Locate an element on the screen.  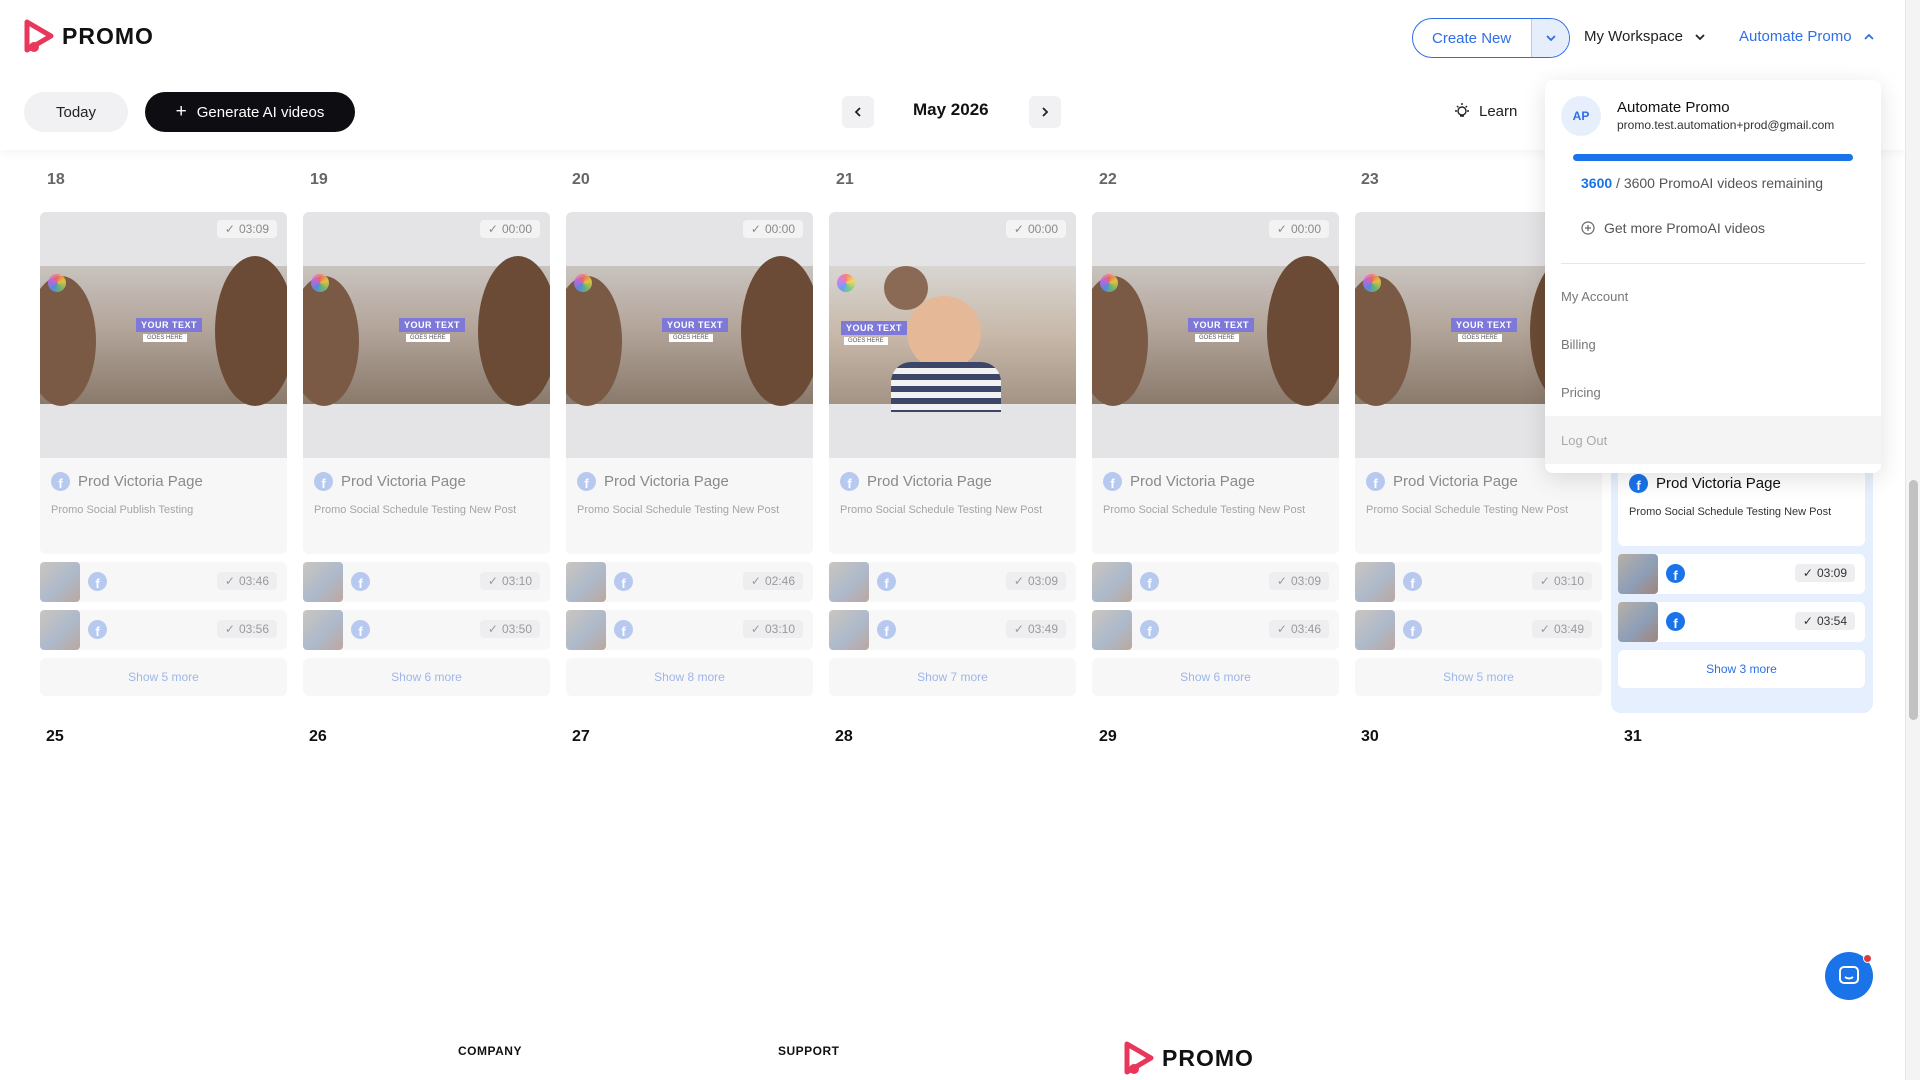
time-badge: ✓ 03:56 is located at coordinates (246, 629).